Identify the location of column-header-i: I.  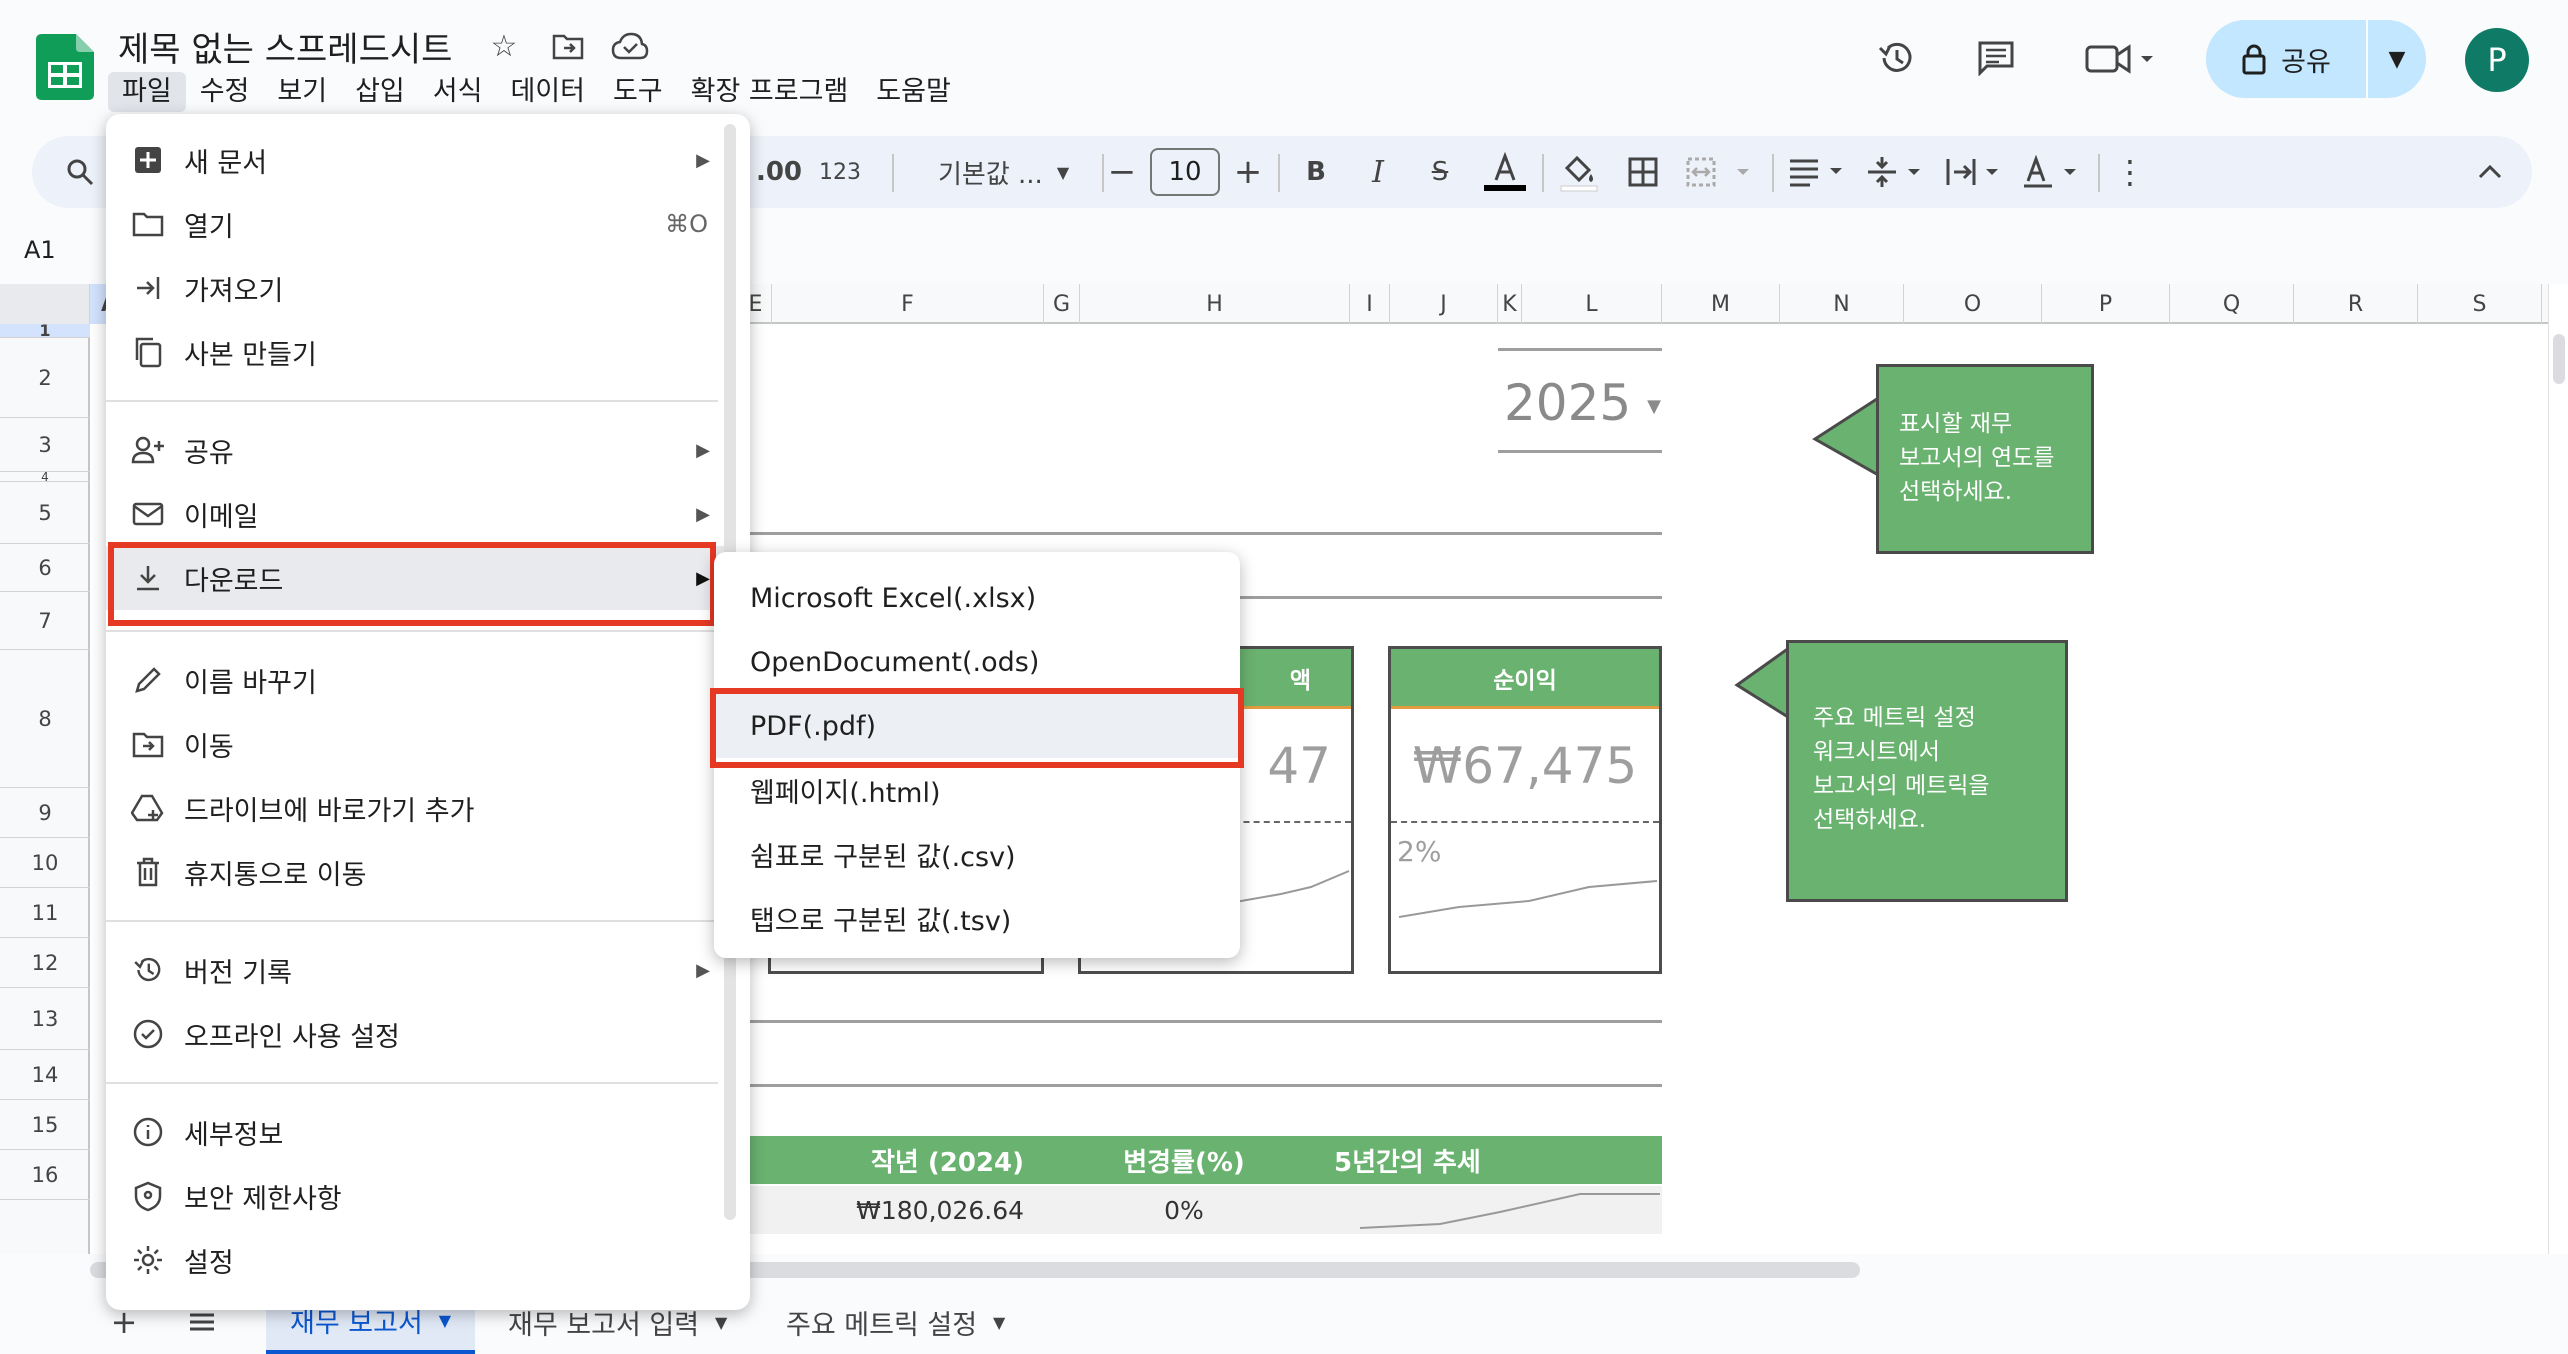
(1370, 304).